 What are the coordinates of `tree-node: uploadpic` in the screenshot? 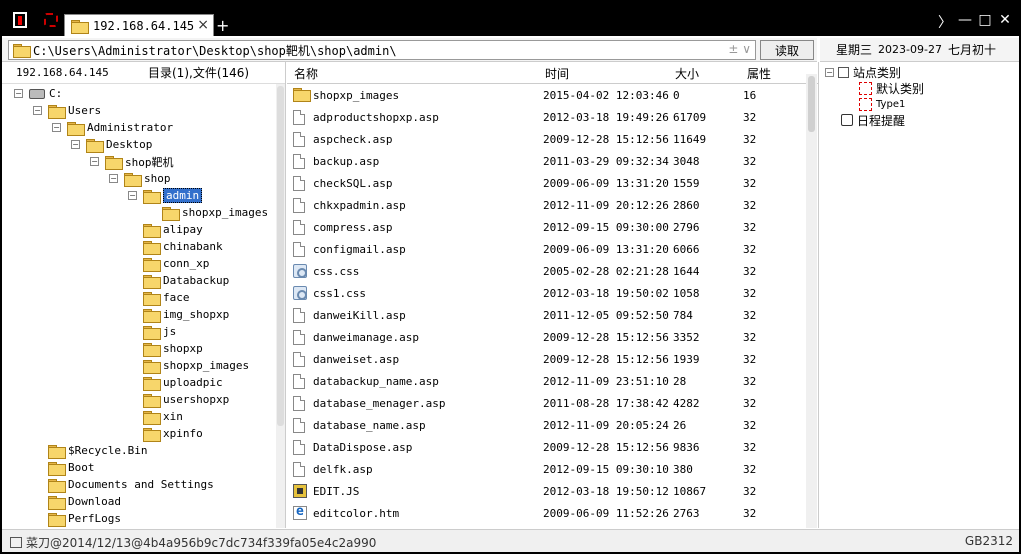 It's located at (175, 382).